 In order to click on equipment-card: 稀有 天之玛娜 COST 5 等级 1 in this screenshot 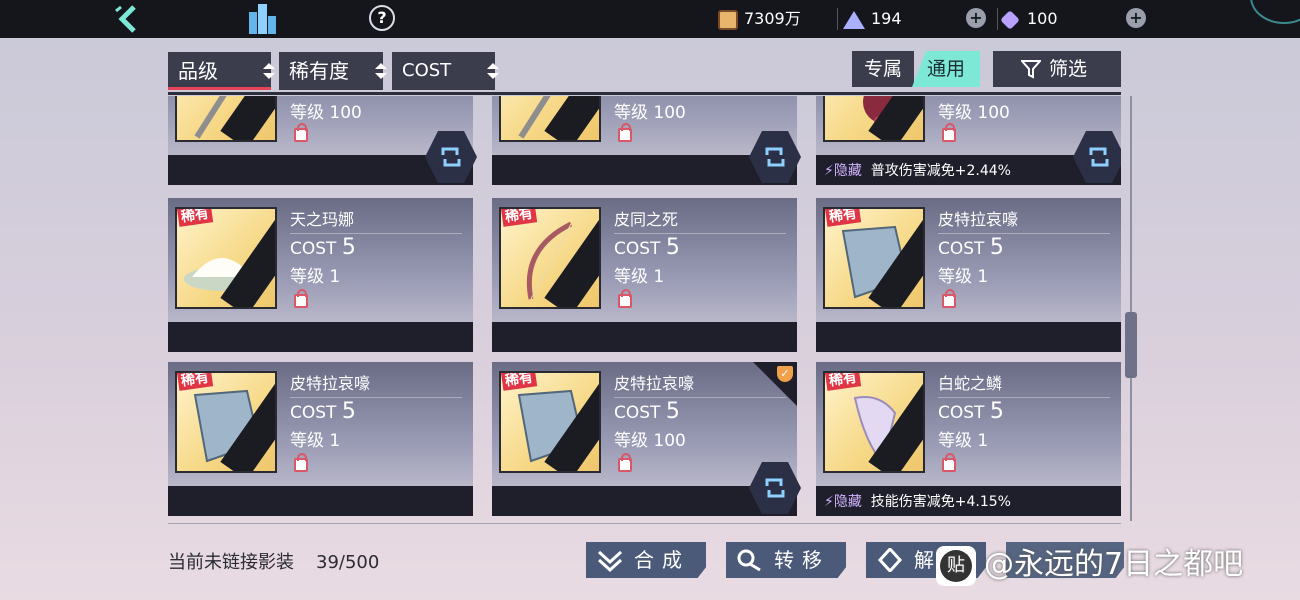, I will do `click(320, 275)`.